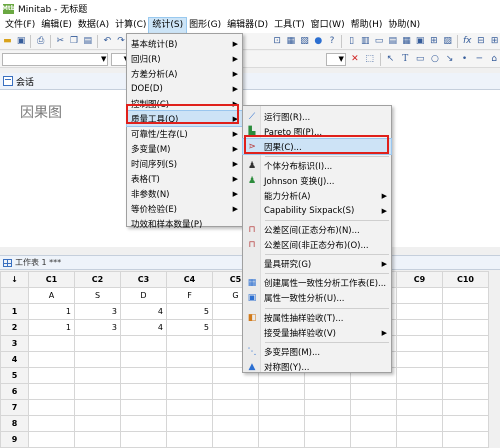  I want to click on session-tab: 会话, so click(250, 81).